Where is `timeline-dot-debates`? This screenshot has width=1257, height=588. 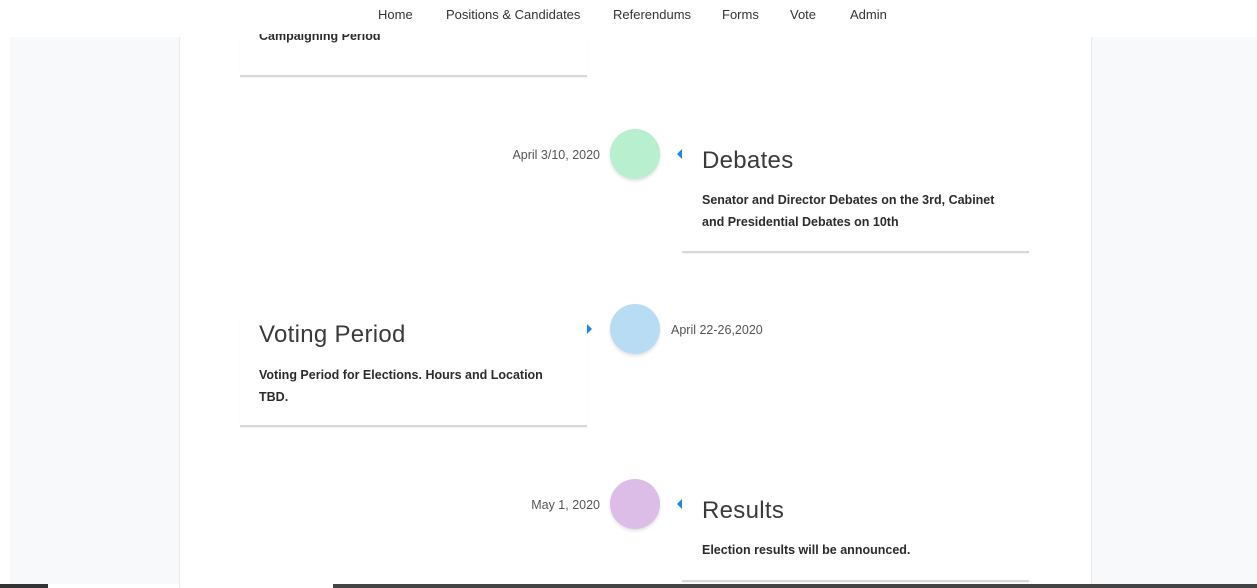
timeline-dot-debates is located at coordinates (635, 154).